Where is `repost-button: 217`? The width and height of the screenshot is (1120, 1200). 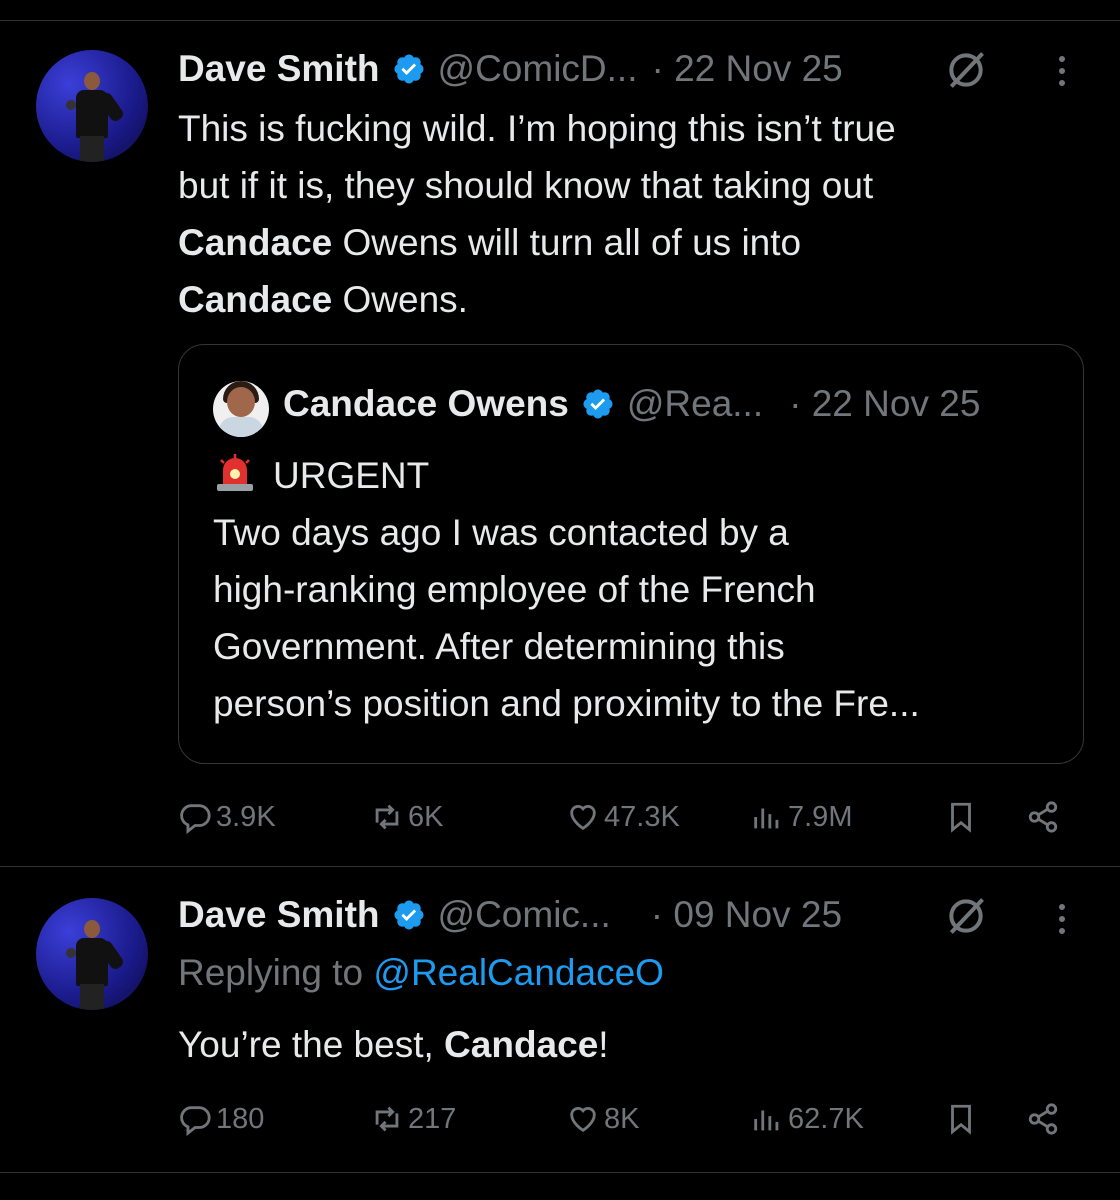
repost-button: 217 is located at coordinates (413, 1119).